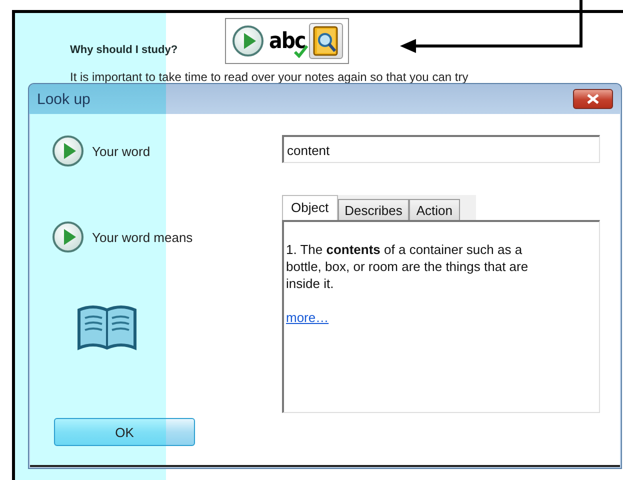  What do you see at coordinates (142, 237) in the screenshot?
I see `row-label: Your word means` at bounding box center [142, 237].